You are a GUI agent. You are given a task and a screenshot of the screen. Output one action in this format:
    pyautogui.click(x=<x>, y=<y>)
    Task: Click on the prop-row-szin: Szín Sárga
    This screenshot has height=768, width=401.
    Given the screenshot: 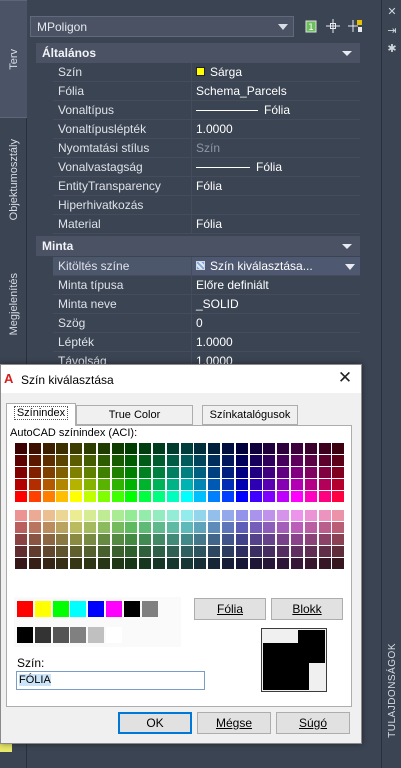 What is the action you would take?
    pyautogui.click(x=198, y=72)
    